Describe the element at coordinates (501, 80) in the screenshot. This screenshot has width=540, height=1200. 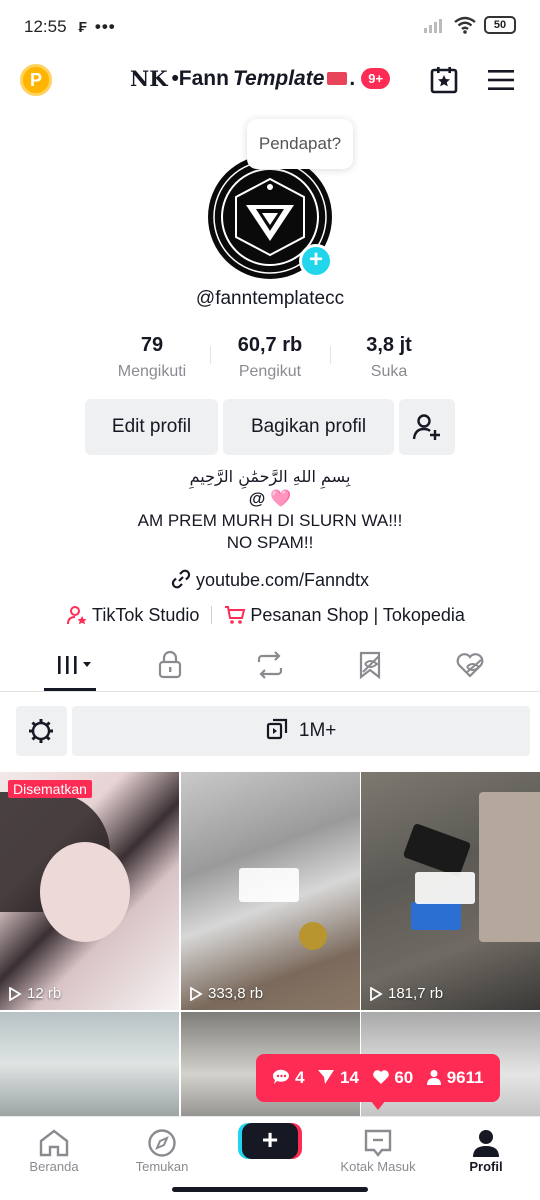
I see `menu-icon` at that location.